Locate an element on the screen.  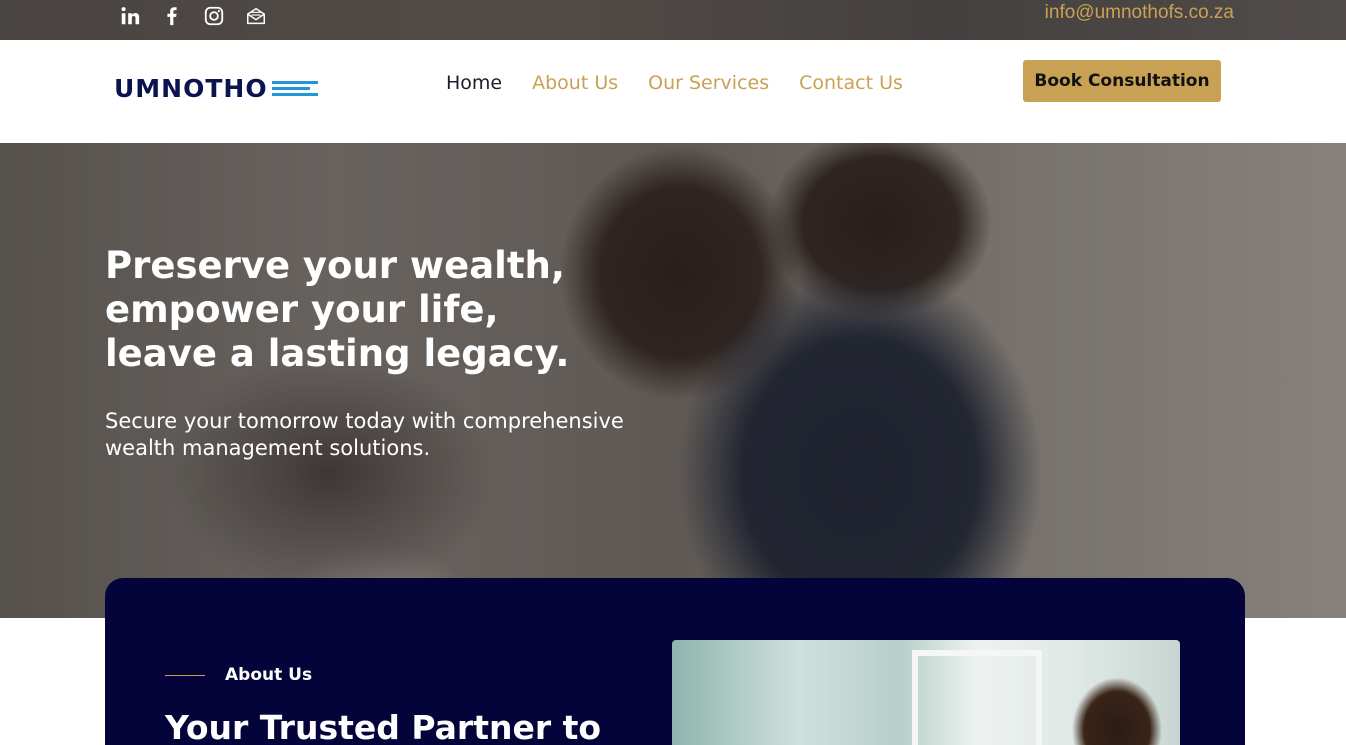
hero-title-line-3: leave a lasting legacy. is located at coordinates (337, 353).